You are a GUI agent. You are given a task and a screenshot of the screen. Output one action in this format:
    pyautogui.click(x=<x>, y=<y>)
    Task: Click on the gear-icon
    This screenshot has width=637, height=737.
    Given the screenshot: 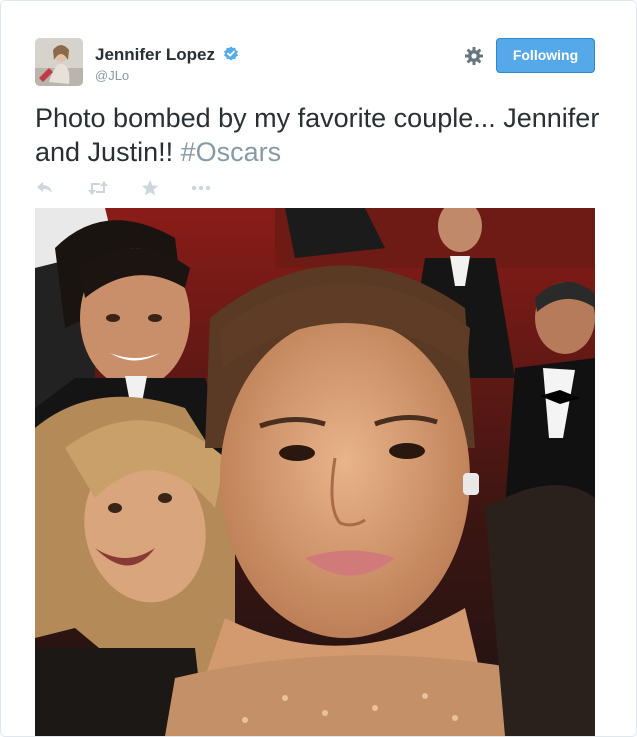 What is the action you would take?
    pyautogui.click(x=474, y=56)
    